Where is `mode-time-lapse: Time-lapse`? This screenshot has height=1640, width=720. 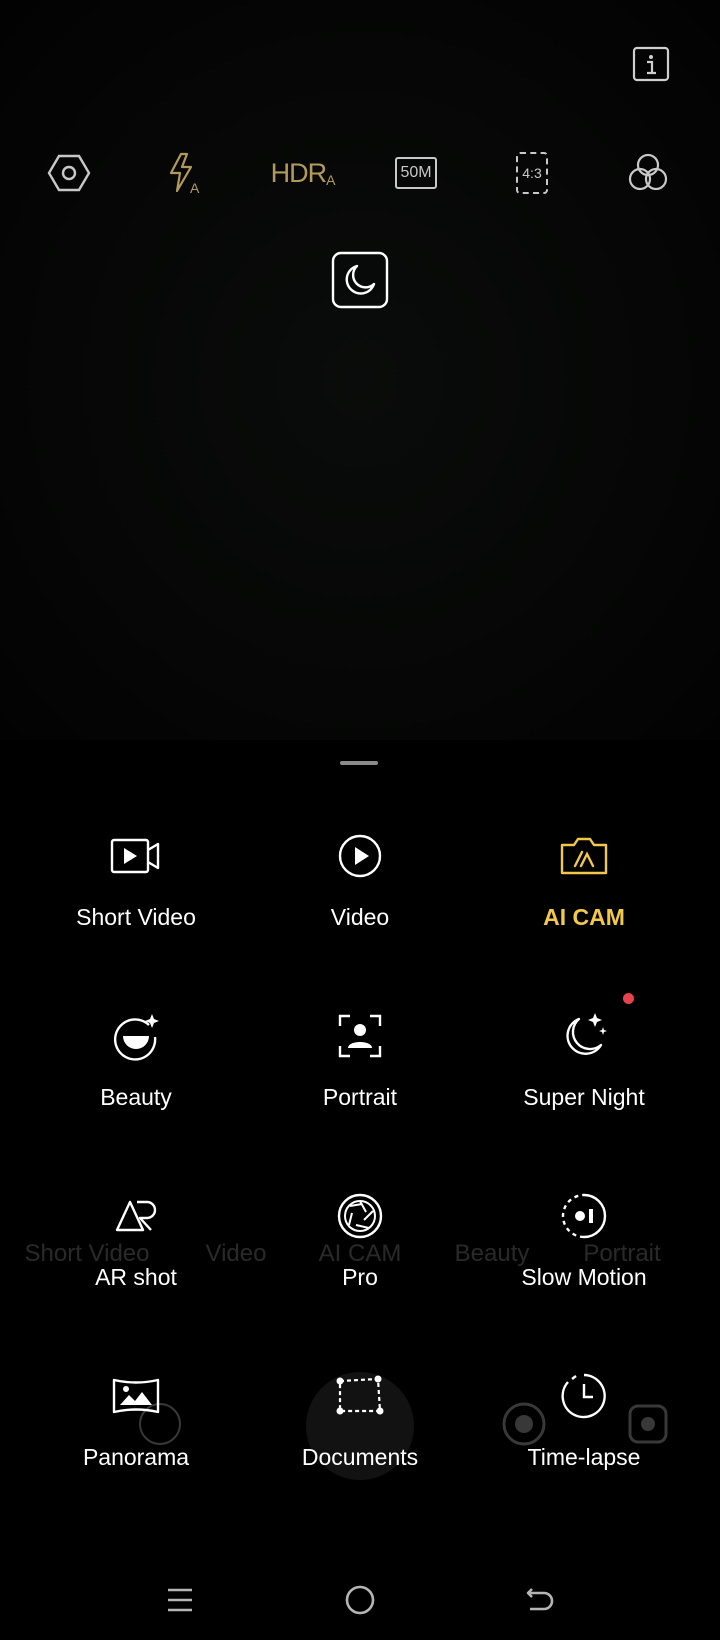
mode-time-lapse: Time-lapse is located at coordinates (584, 1431).